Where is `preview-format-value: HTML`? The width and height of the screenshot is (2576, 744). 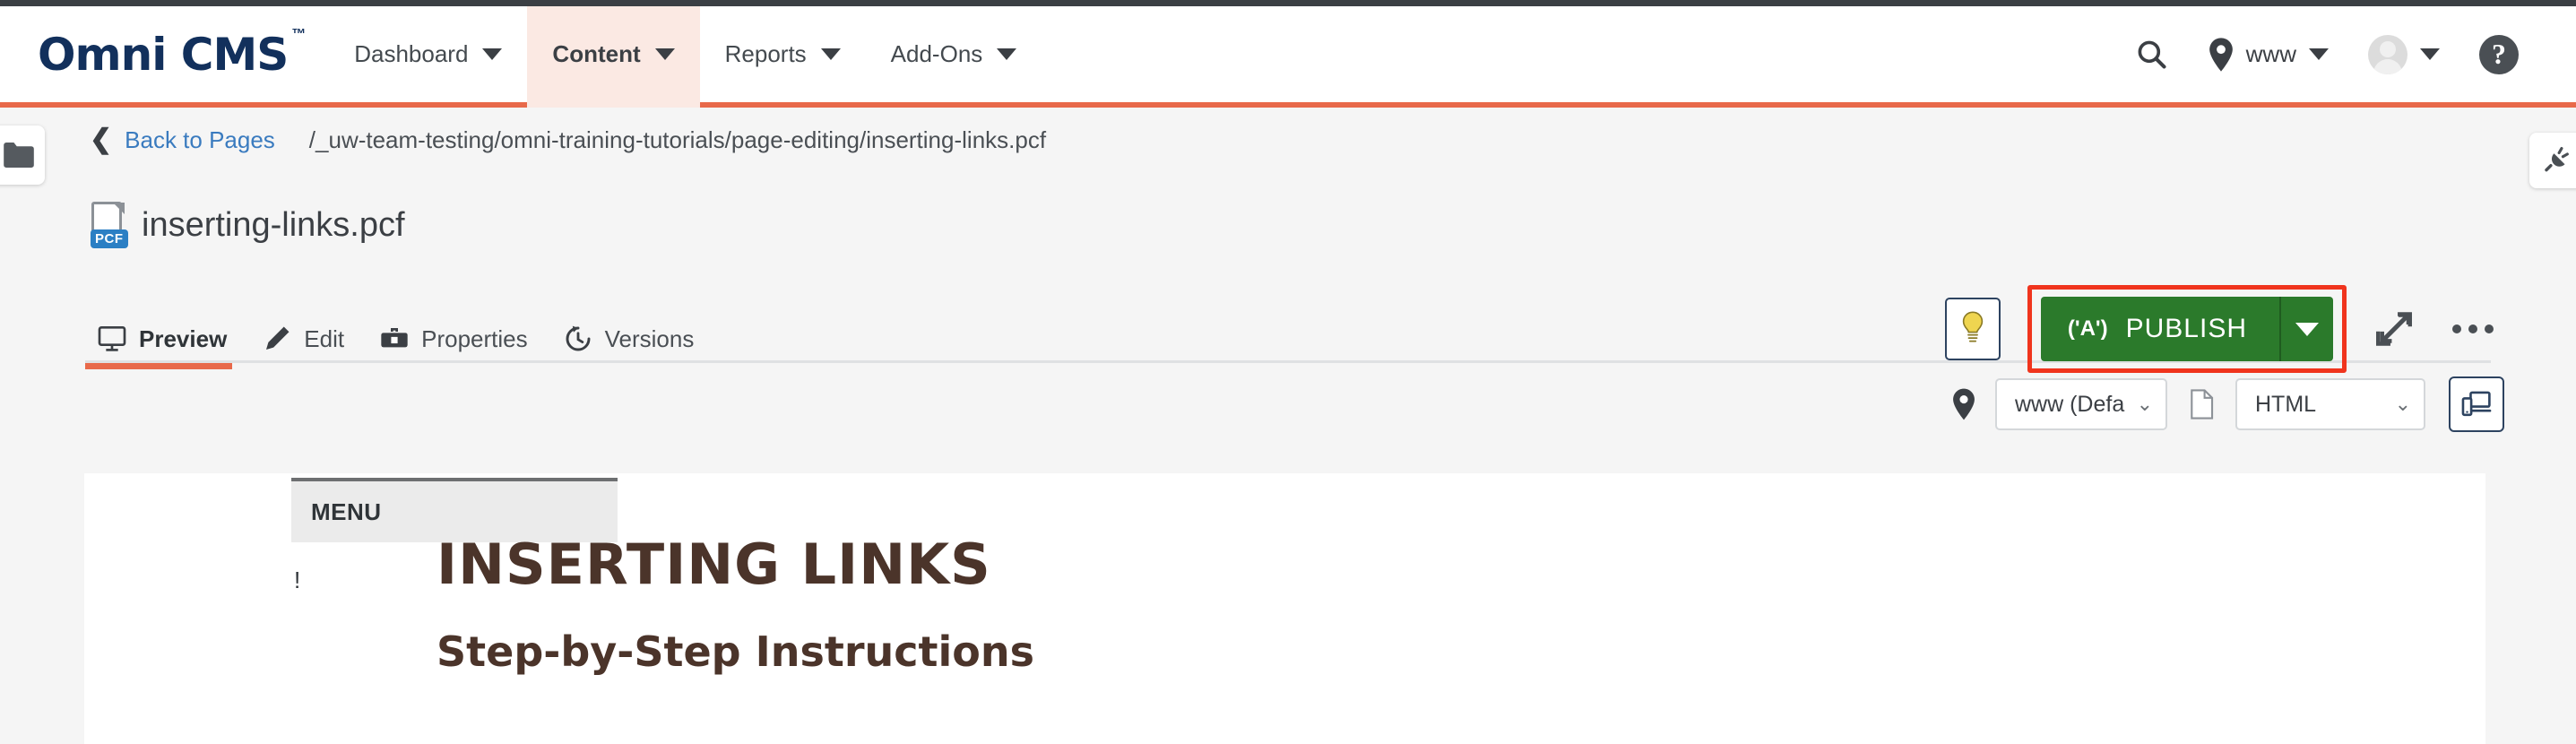
preview-format-value: HTML is located at coordinates (2286, 404).